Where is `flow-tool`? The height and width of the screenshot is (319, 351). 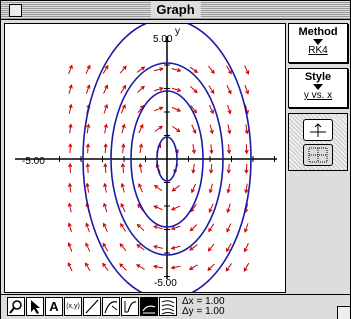 flow-tool is located at coordinates (168, 306).